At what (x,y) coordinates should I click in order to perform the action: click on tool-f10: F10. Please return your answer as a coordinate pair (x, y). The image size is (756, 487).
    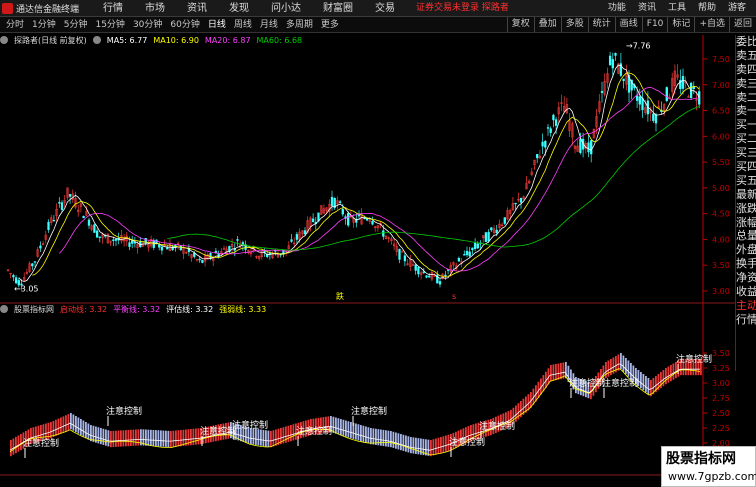
    Looking at the image, I should click on (654, 24).